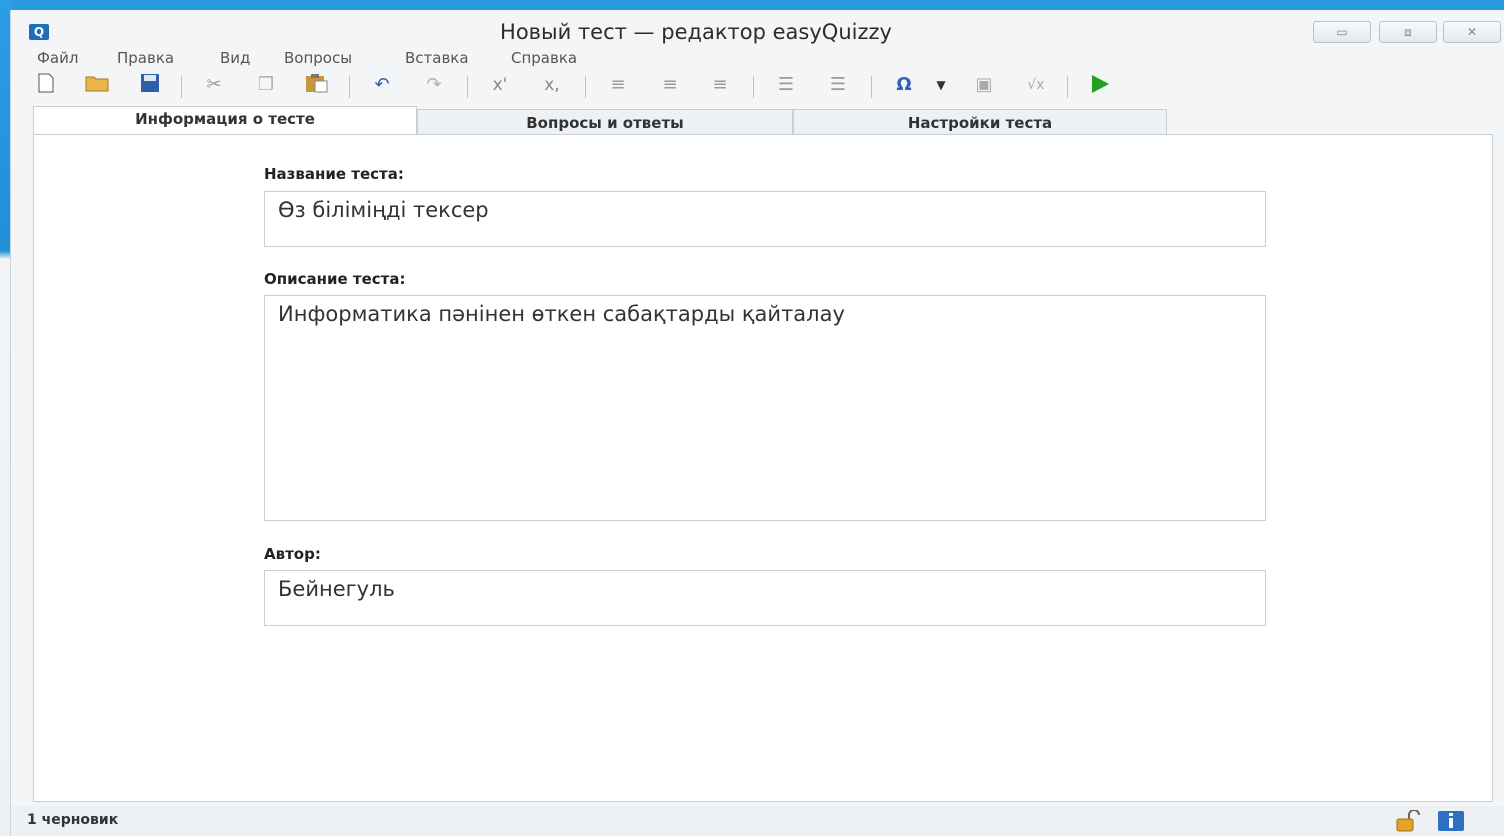 The height and width of the screenshot is (836, 1504). What do you see at coordinates (500, 85) in the screenshot?
I see `superscript-icon: x'` at bounding box center [500, 85].